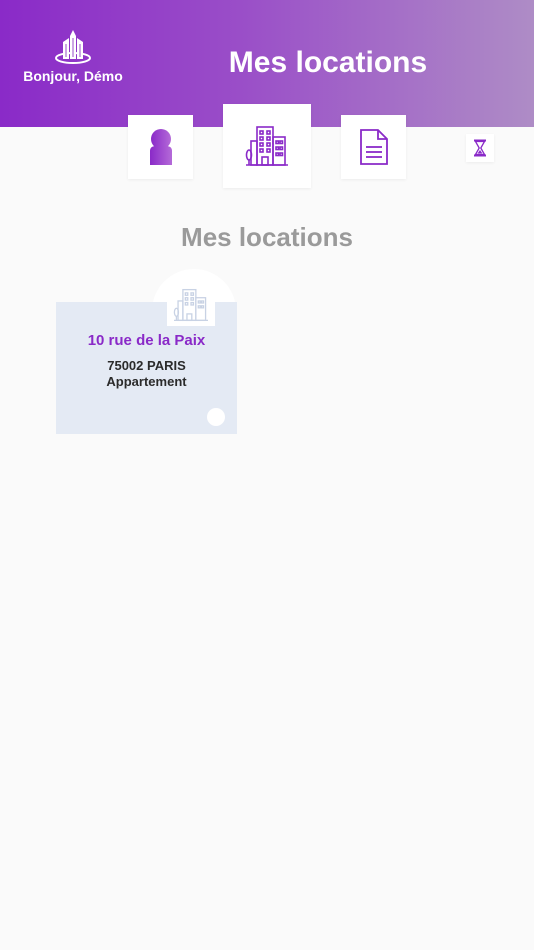  Describe the element at coordinates (328, 62) in the screenshot. I see `page-title: Mes locations` at that location.